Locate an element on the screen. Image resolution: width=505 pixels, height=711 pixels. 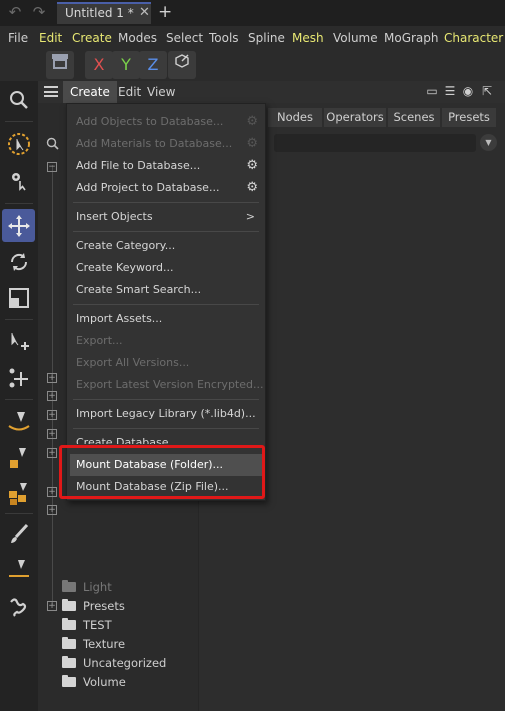
tree-item-texture: Texture is located at coordinates (93, 643).